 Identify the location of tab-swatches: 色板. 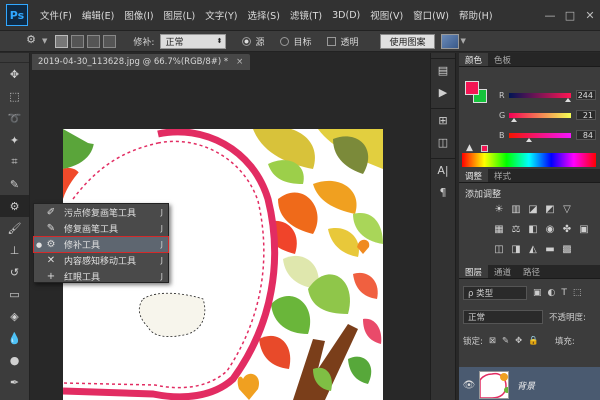
(502, 59).